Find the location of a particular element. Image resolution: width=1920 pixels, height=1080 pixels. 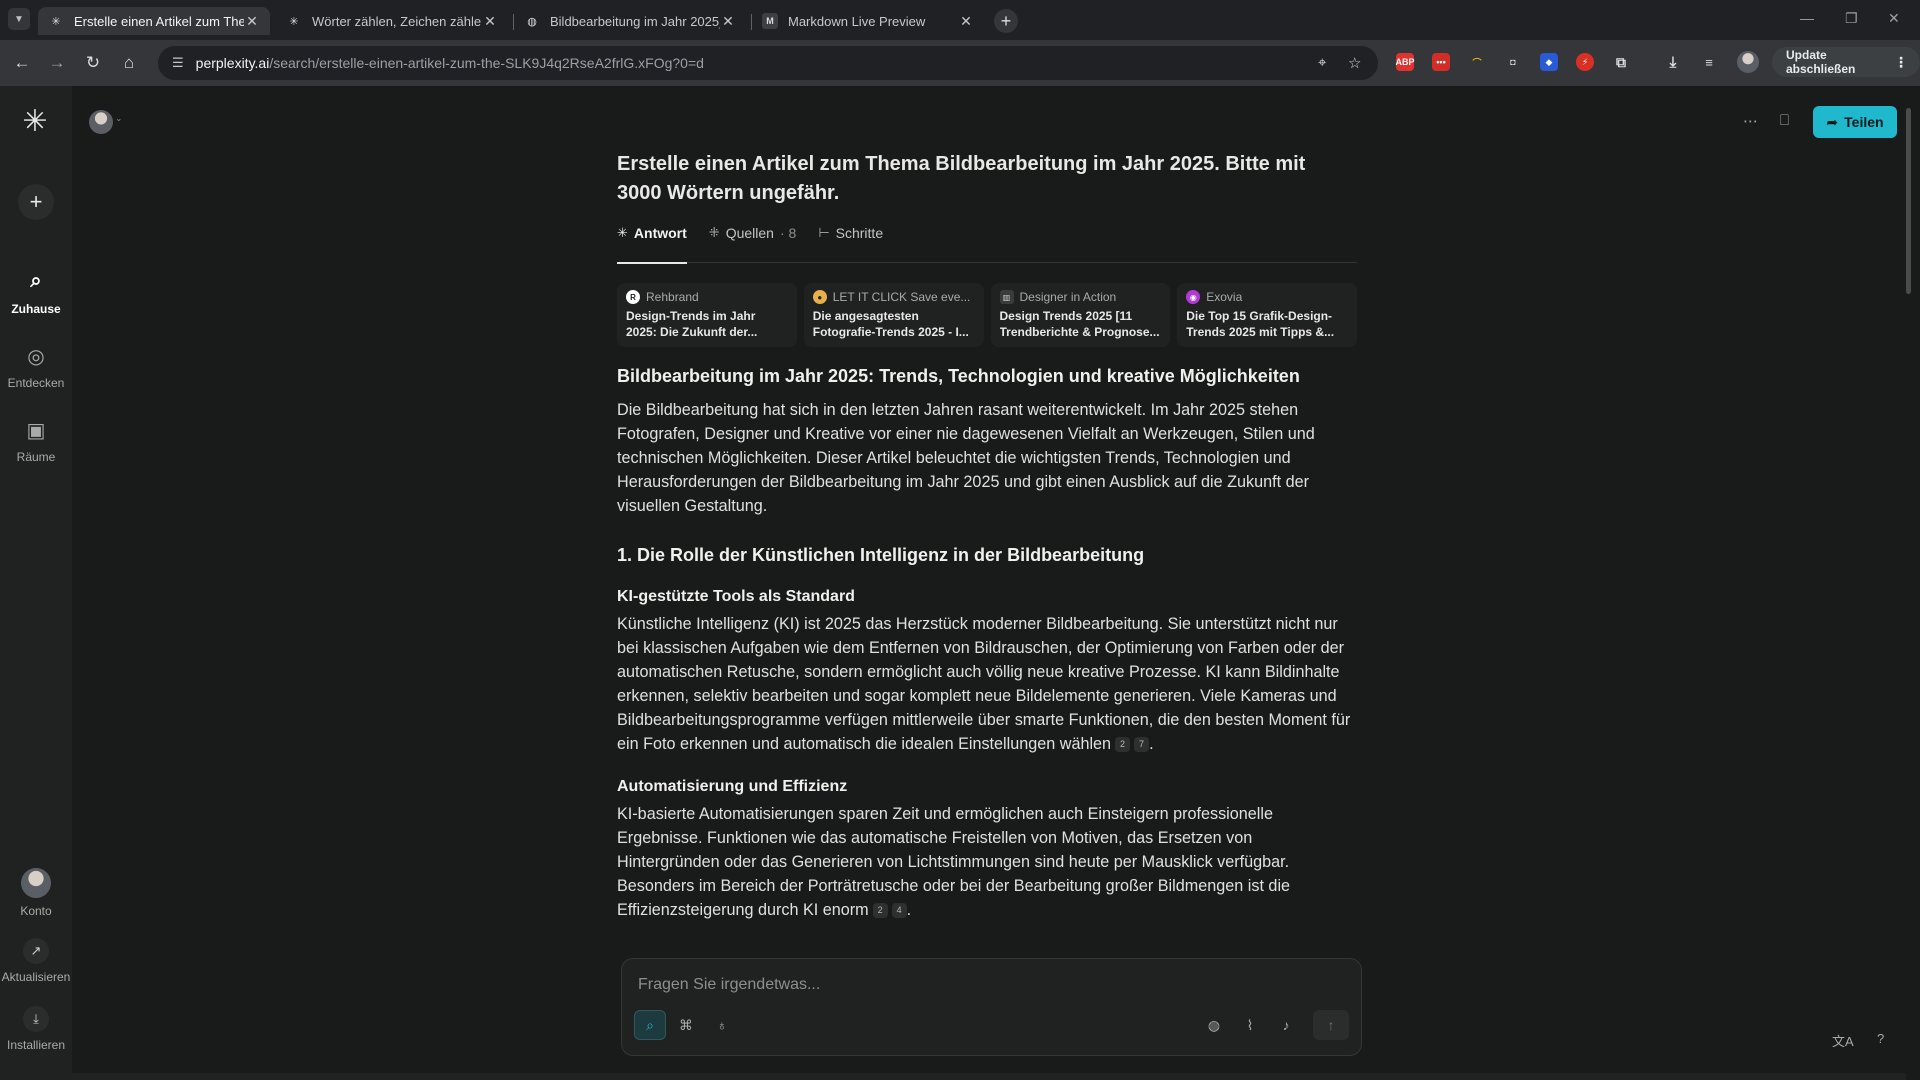

avatar is located at coordinates (101, 122).